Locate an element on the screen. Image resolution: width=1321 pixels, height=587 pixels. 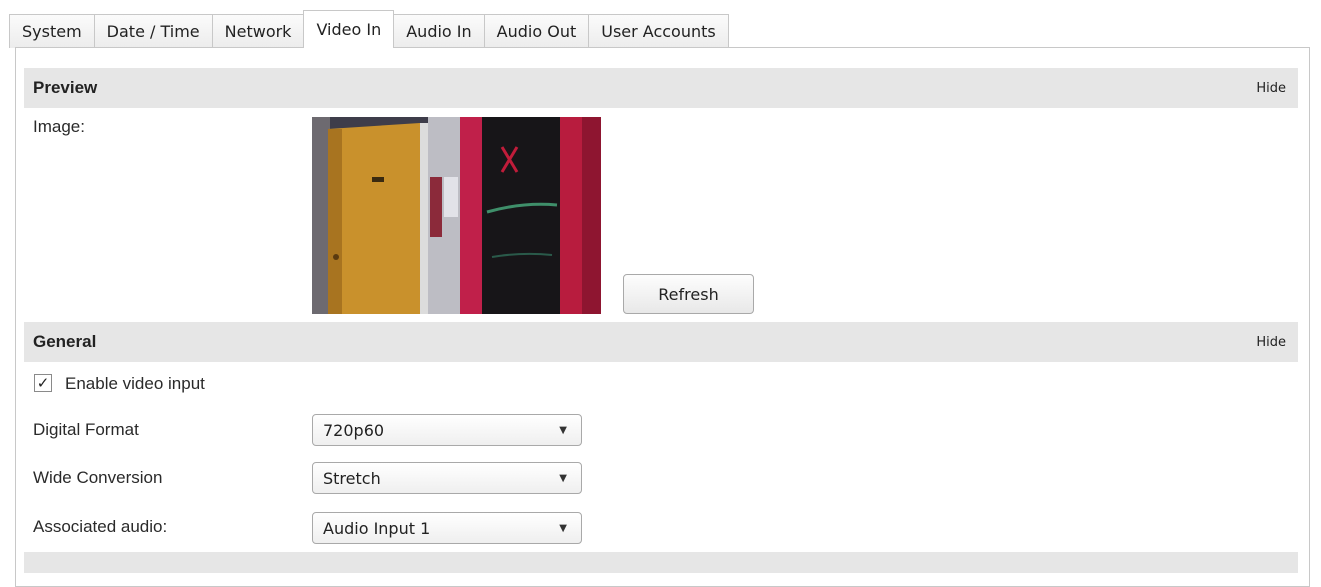
video-preview-image is located at coordinates (456, 215).